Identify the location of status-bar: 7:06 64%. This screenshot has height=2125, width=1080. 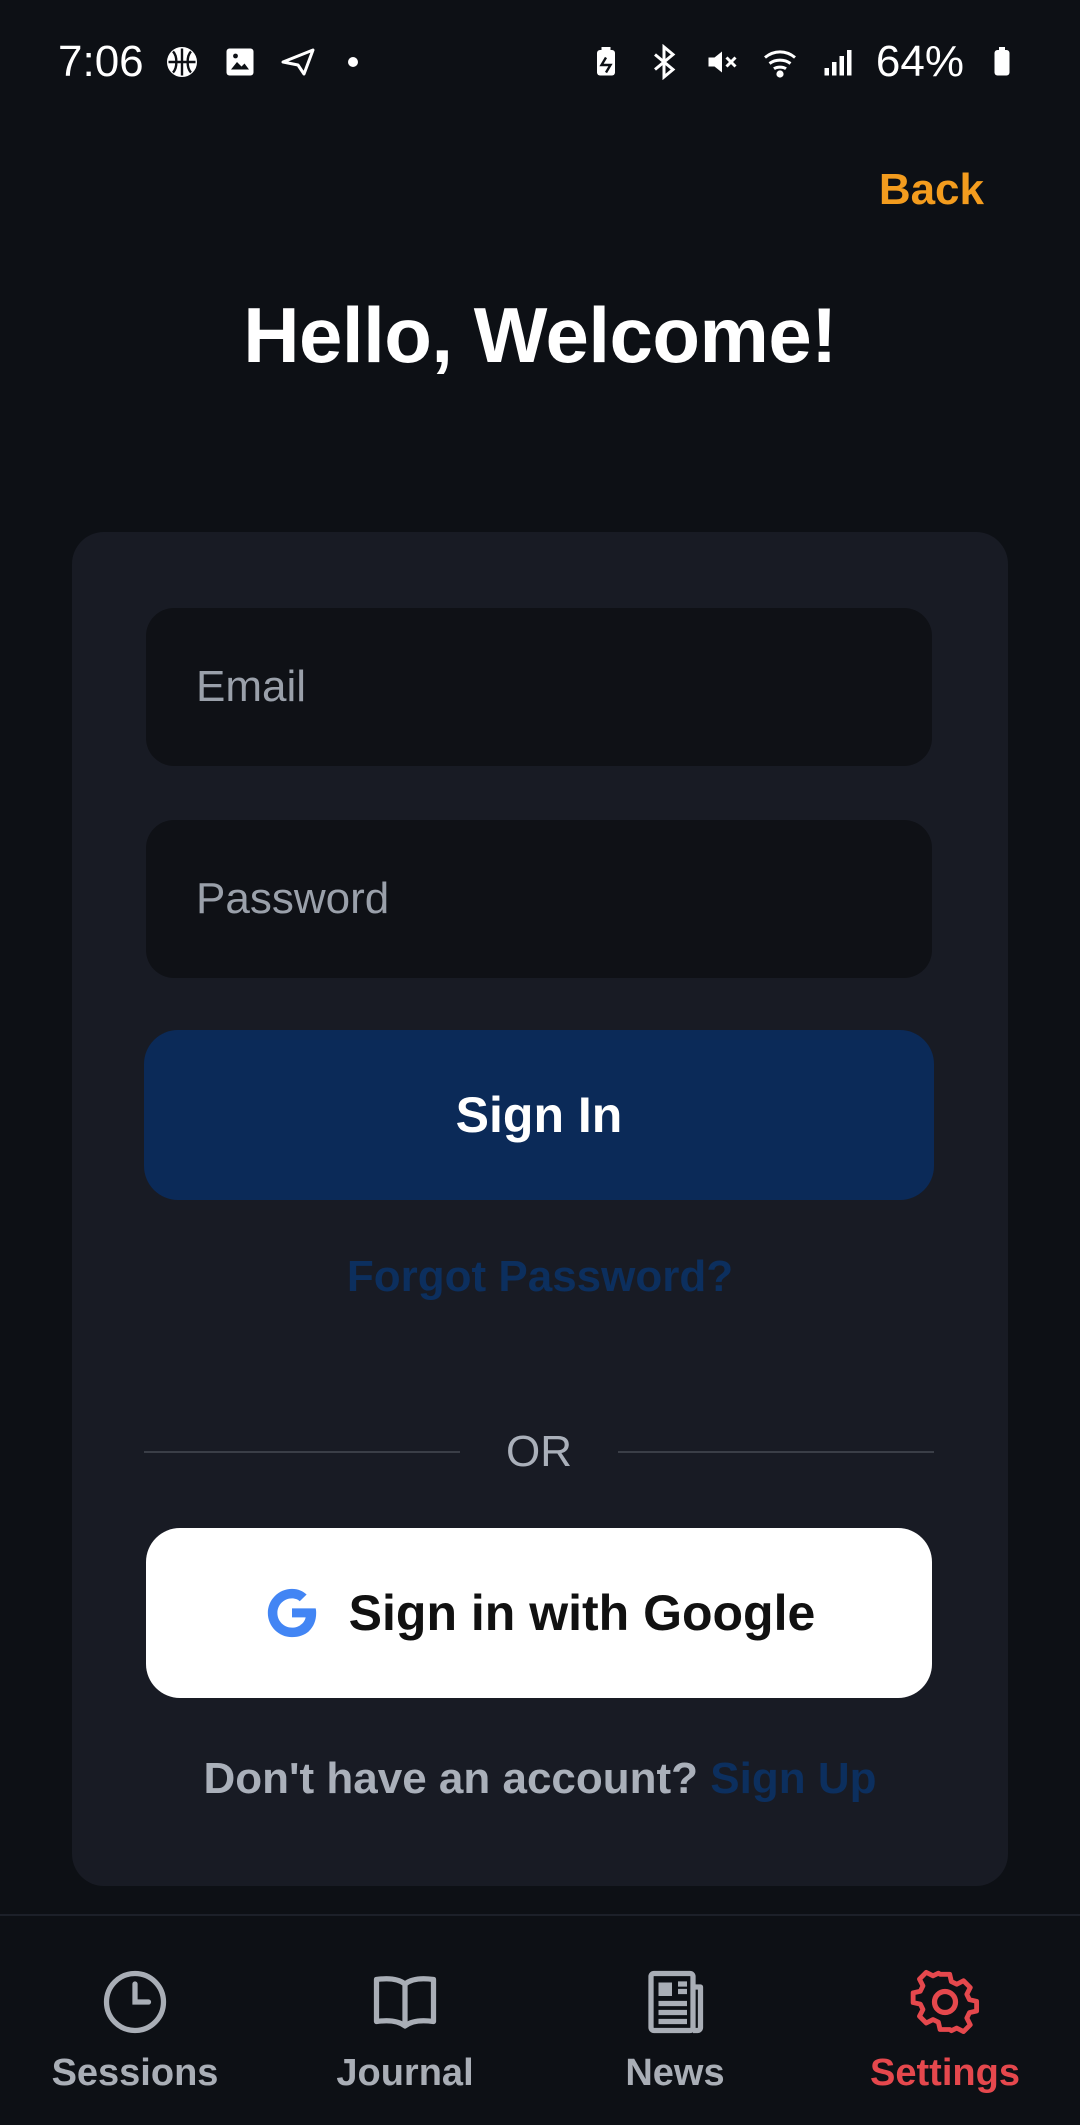
(540, 62).